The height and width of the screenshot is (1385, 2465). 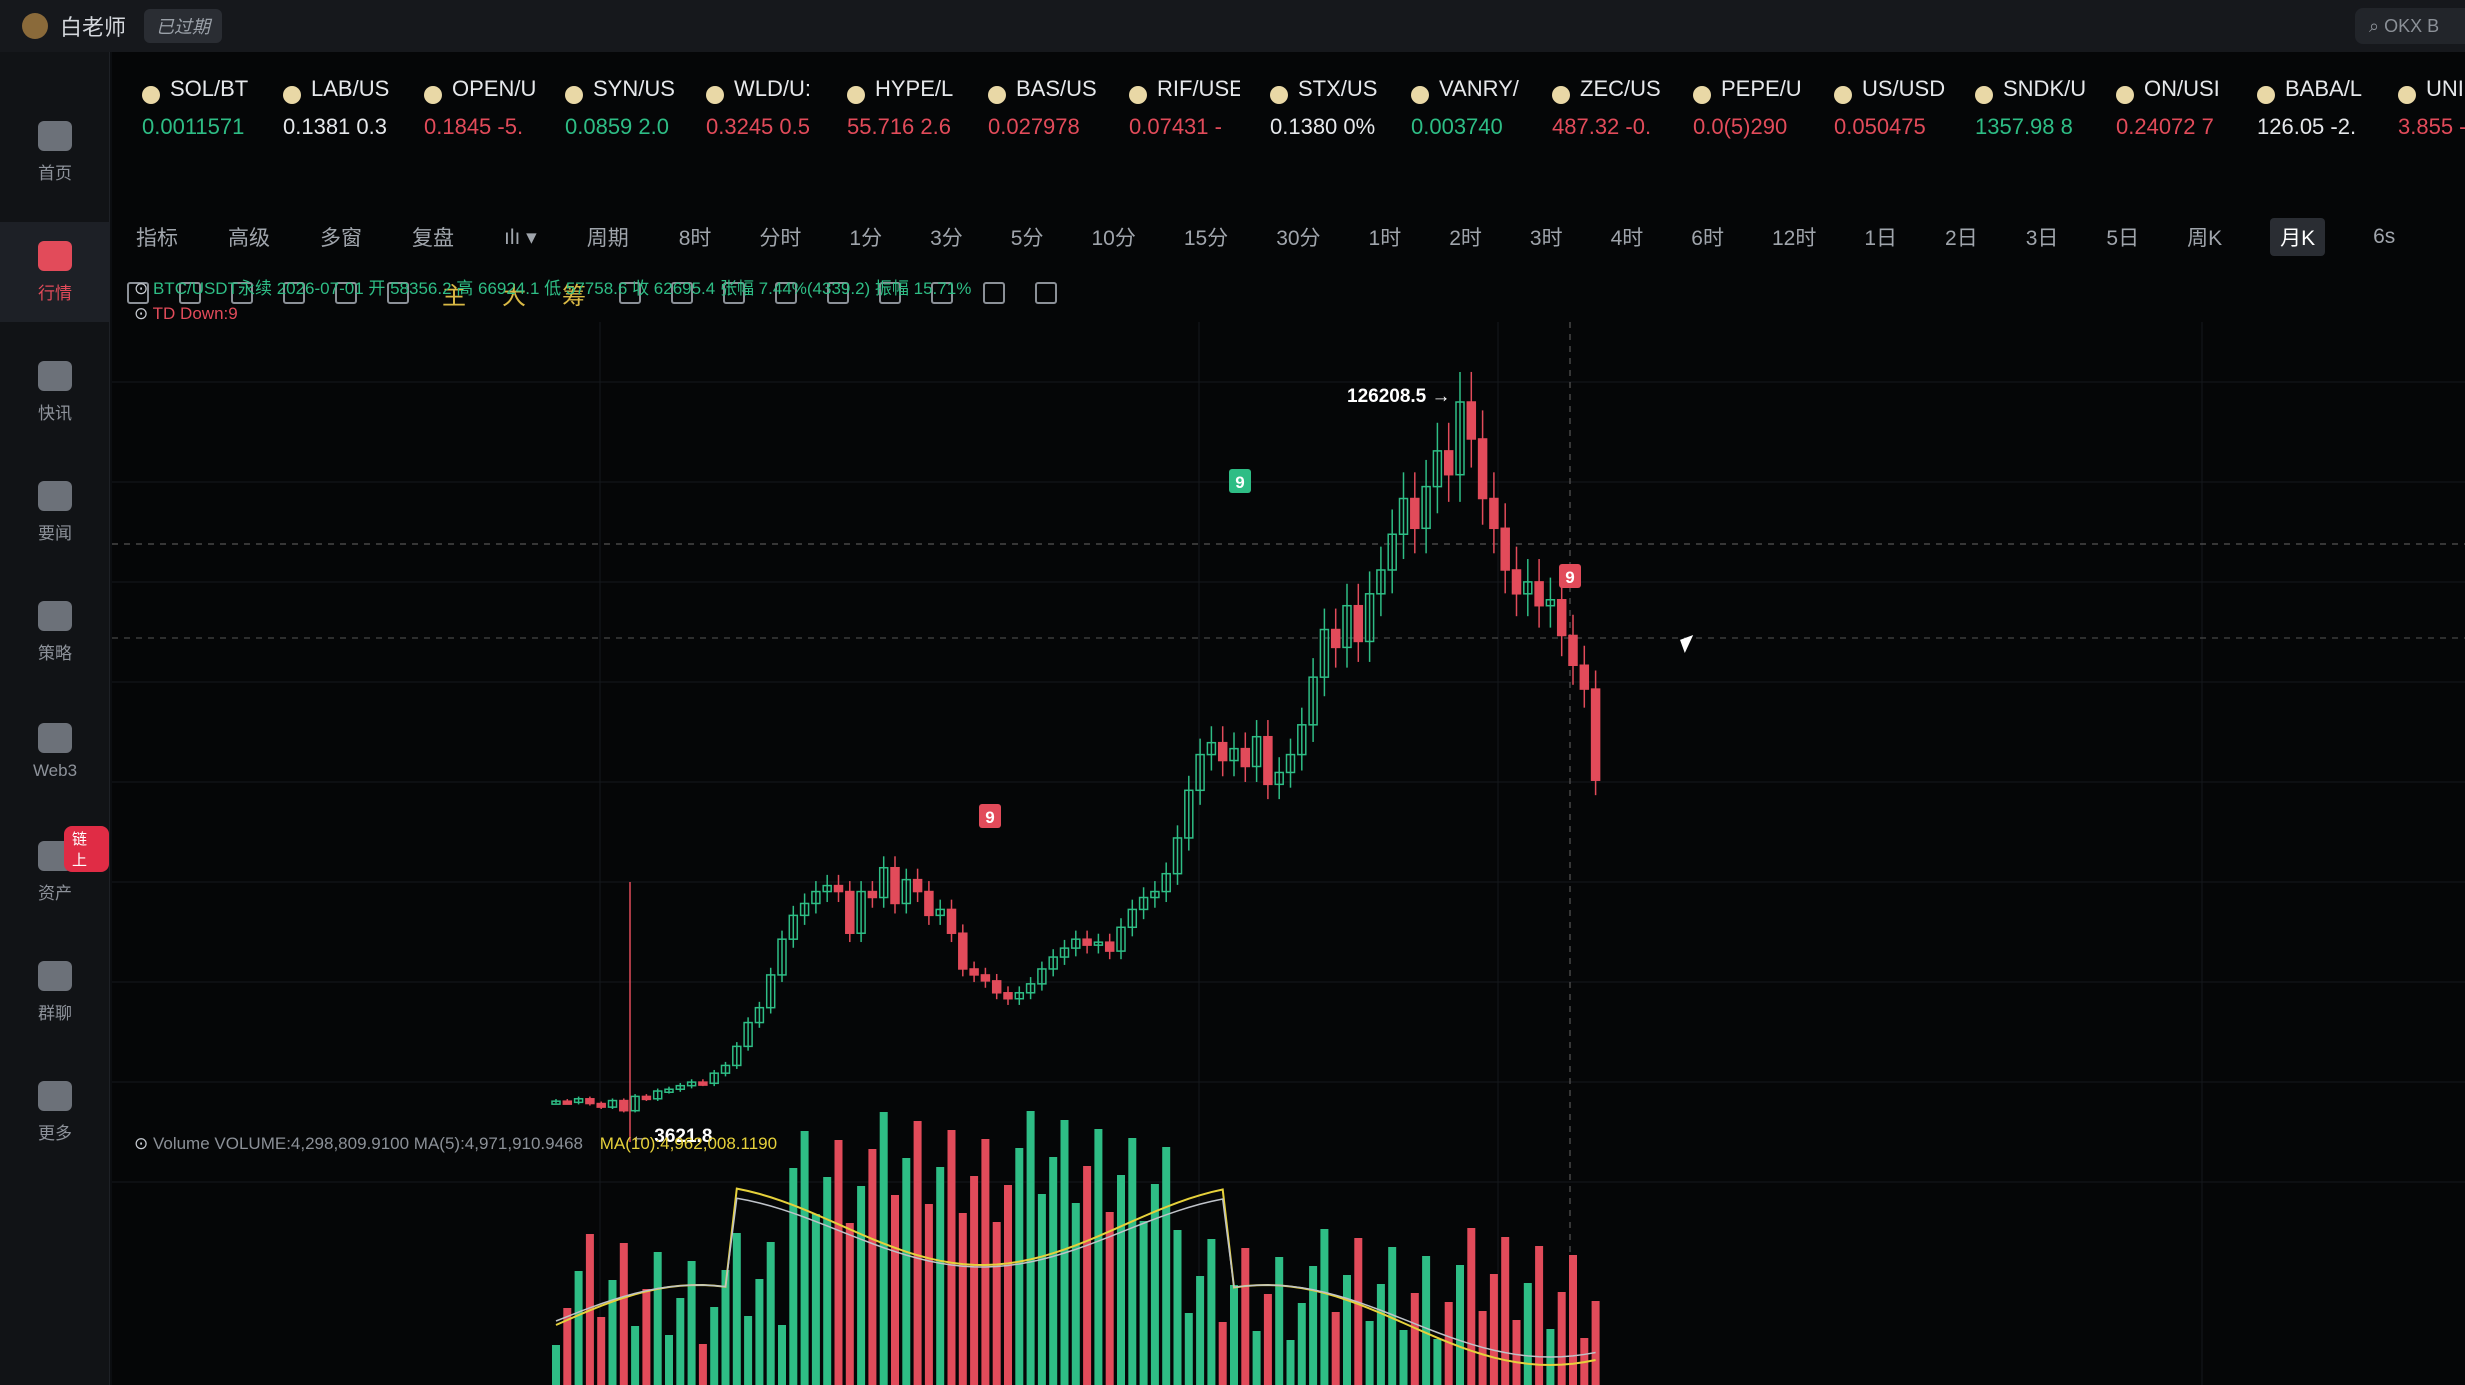 What do you see at coordinates (323, 116) in the screenshot?
I see `ticker-item: LAB/US 0.1381 0.3` at bounding box center [323, 116].